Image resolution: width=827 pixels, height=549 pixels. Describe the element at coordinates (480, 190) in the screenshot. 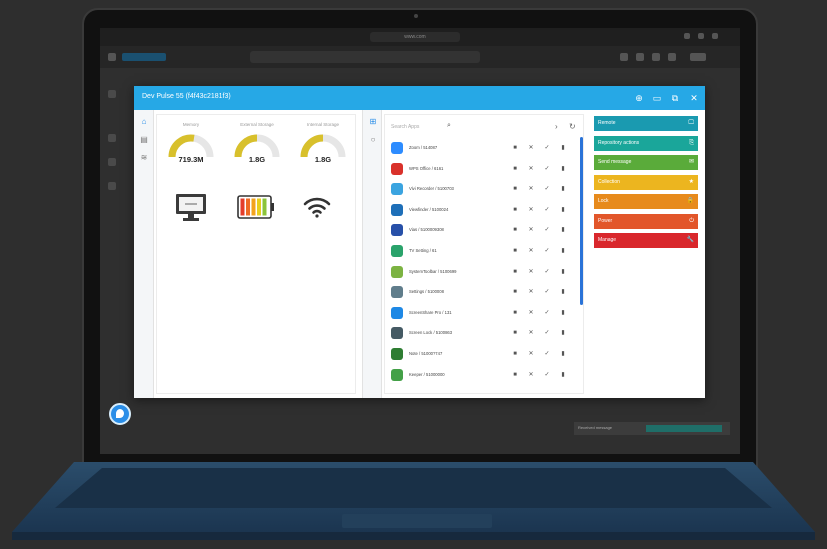

I see `list-item: Vivi Recorder / 5100703 ■ ✕ ✓ ▮` at that location.